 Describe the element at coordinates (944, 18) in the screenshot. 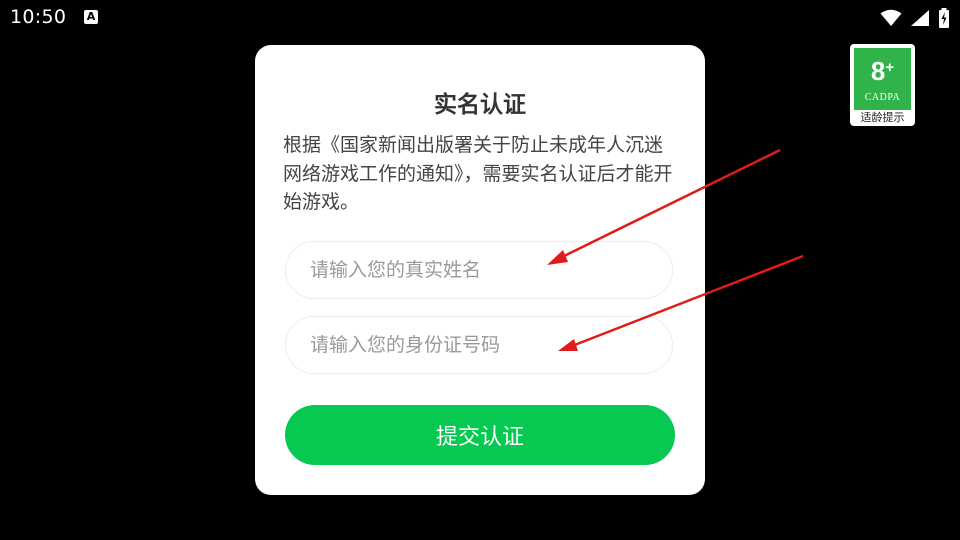

I see `battery-charging-icon` at that location.